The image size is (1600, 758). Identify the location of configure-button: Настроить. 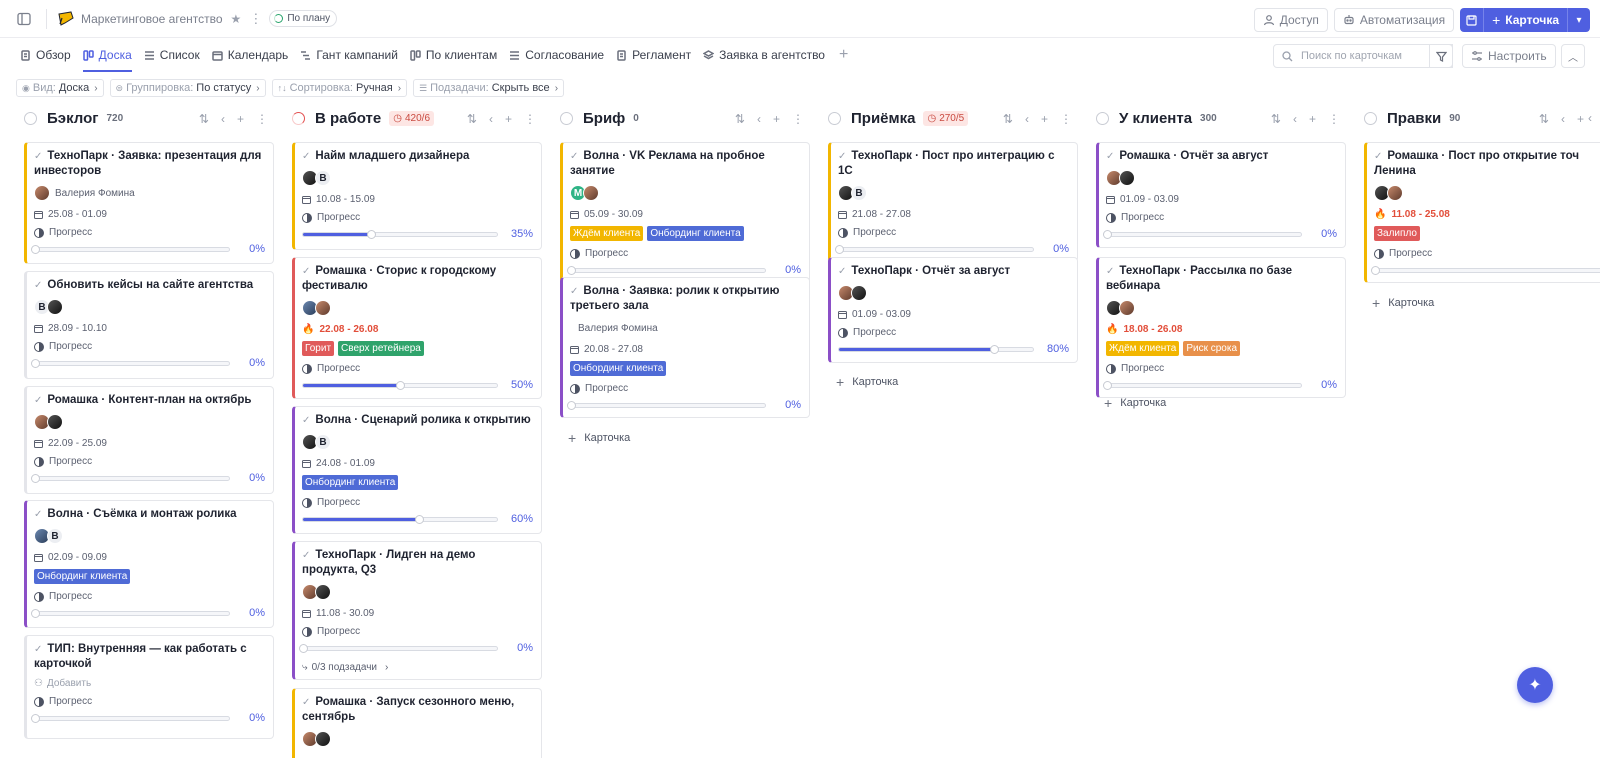
(1509, 56).